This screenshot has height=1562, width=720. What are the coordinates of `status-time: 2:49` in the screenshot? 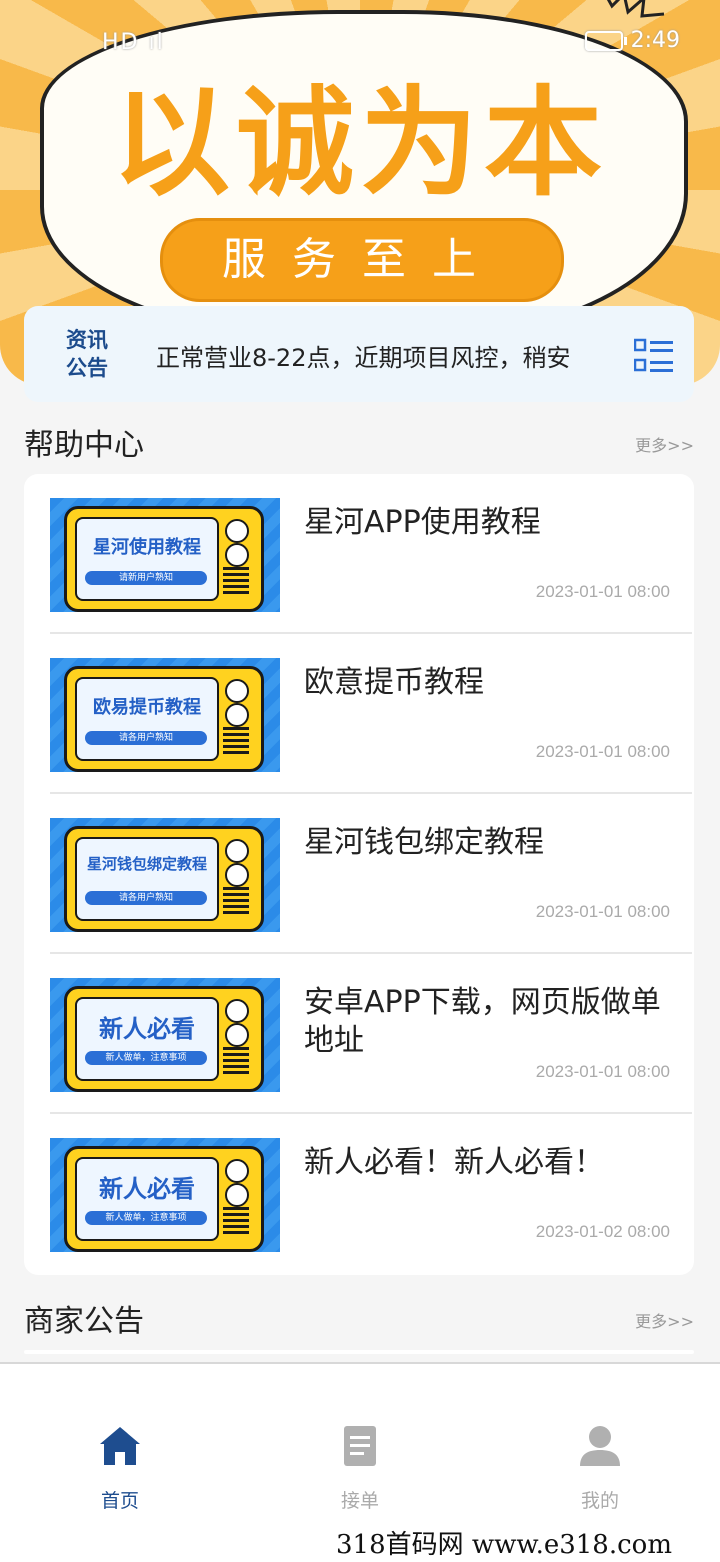 It's located at (655, 40).